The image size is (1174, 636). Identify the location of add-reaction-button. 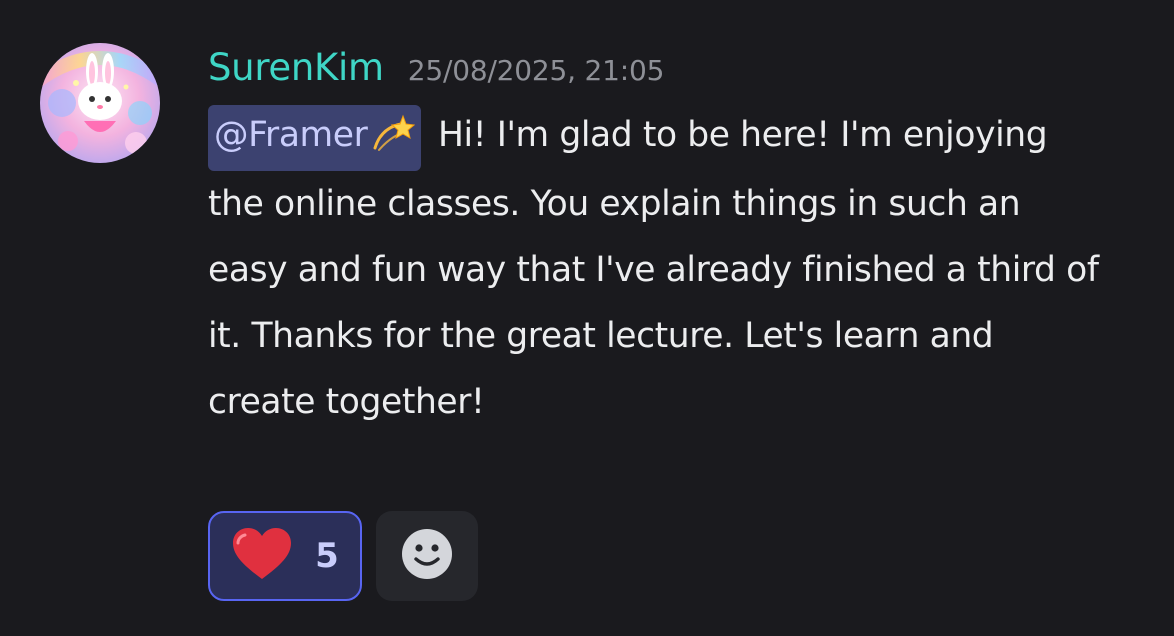
(427, 556).